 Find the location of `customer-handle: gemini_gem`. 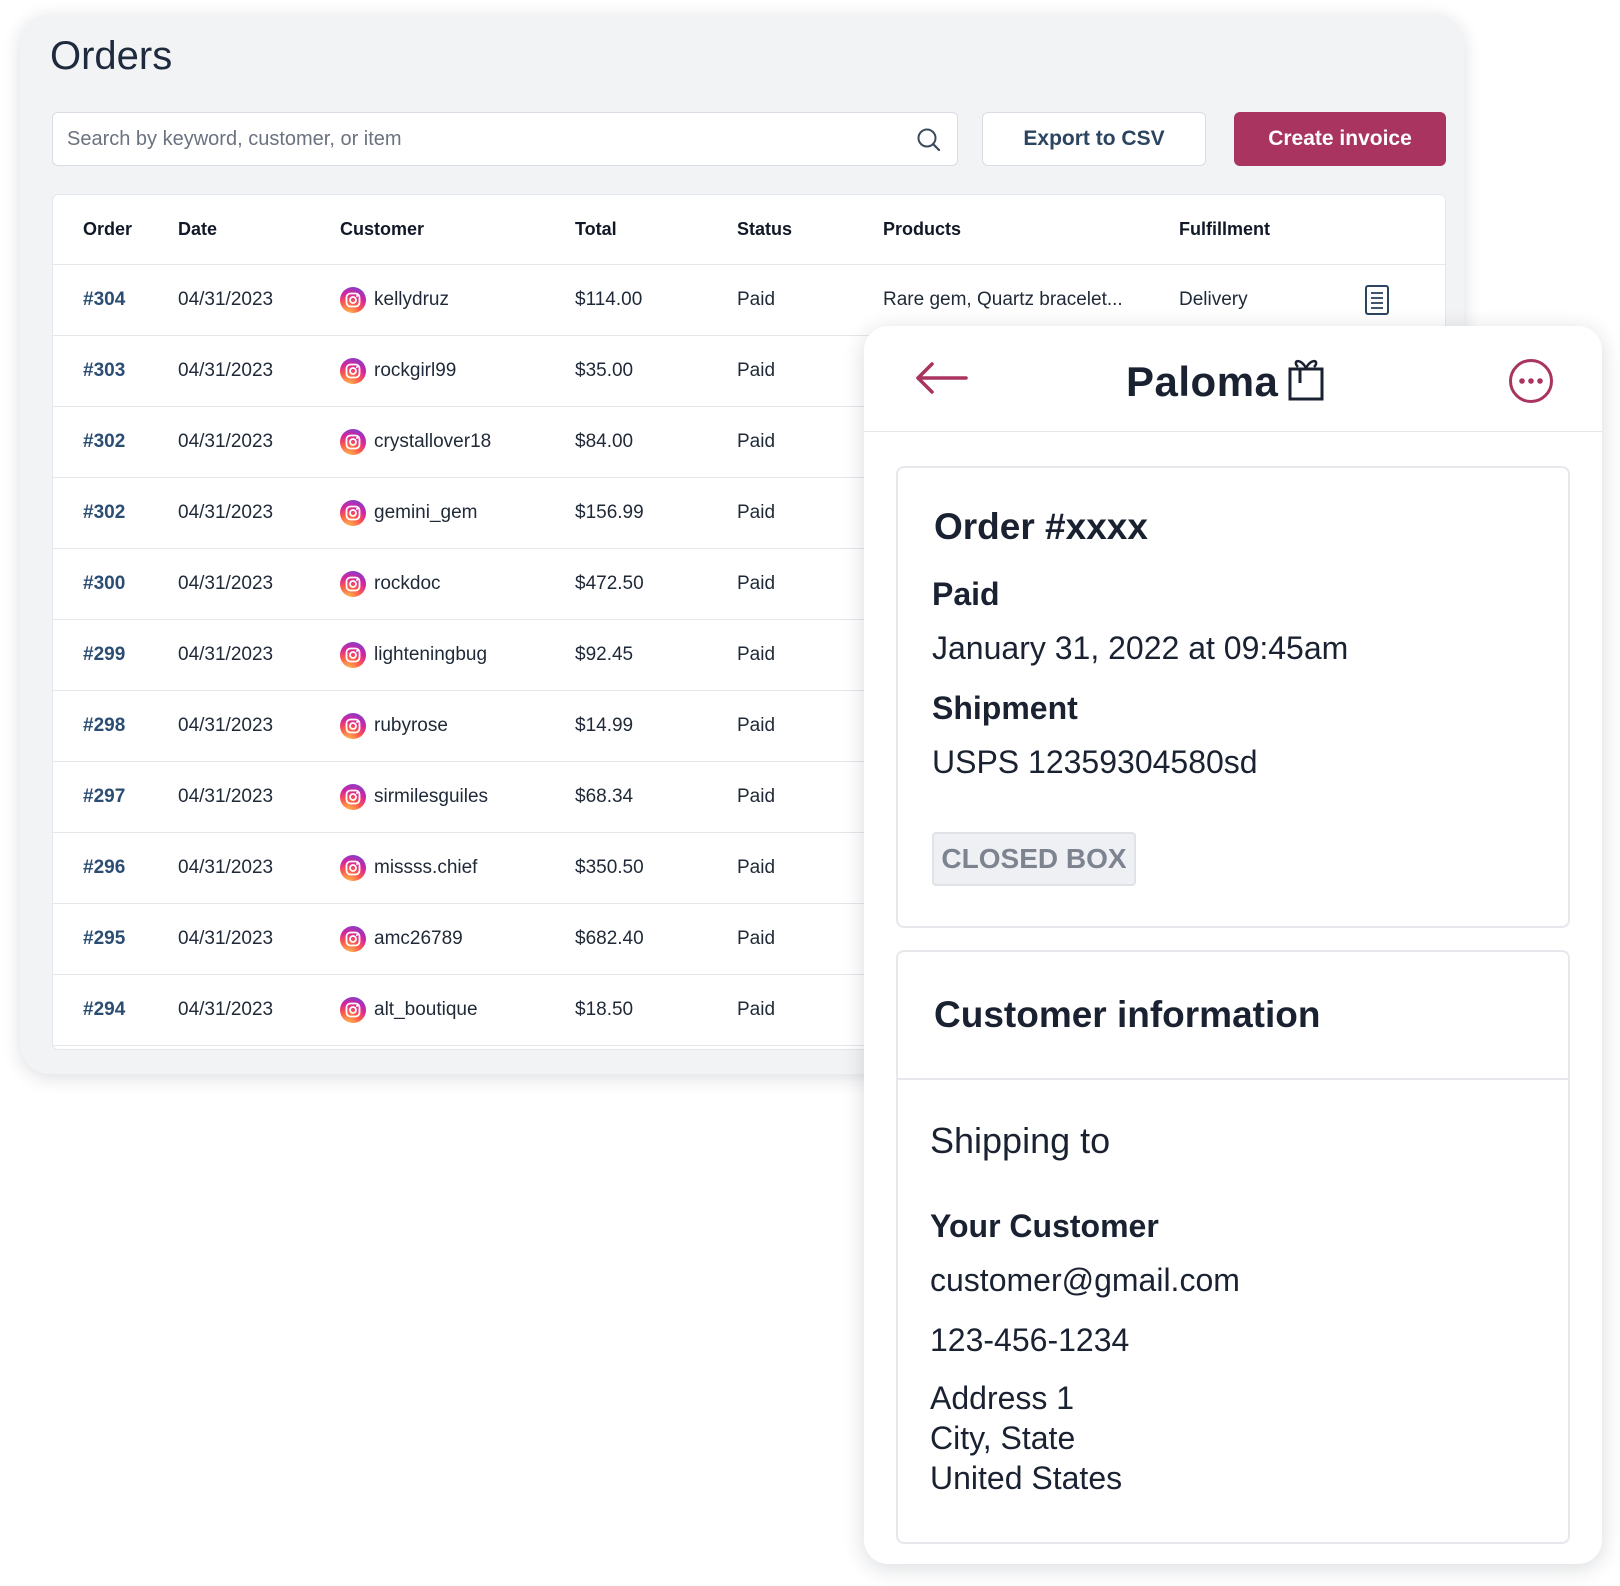

customer-handle: gemini_gem is located at coordinates (426, 512).